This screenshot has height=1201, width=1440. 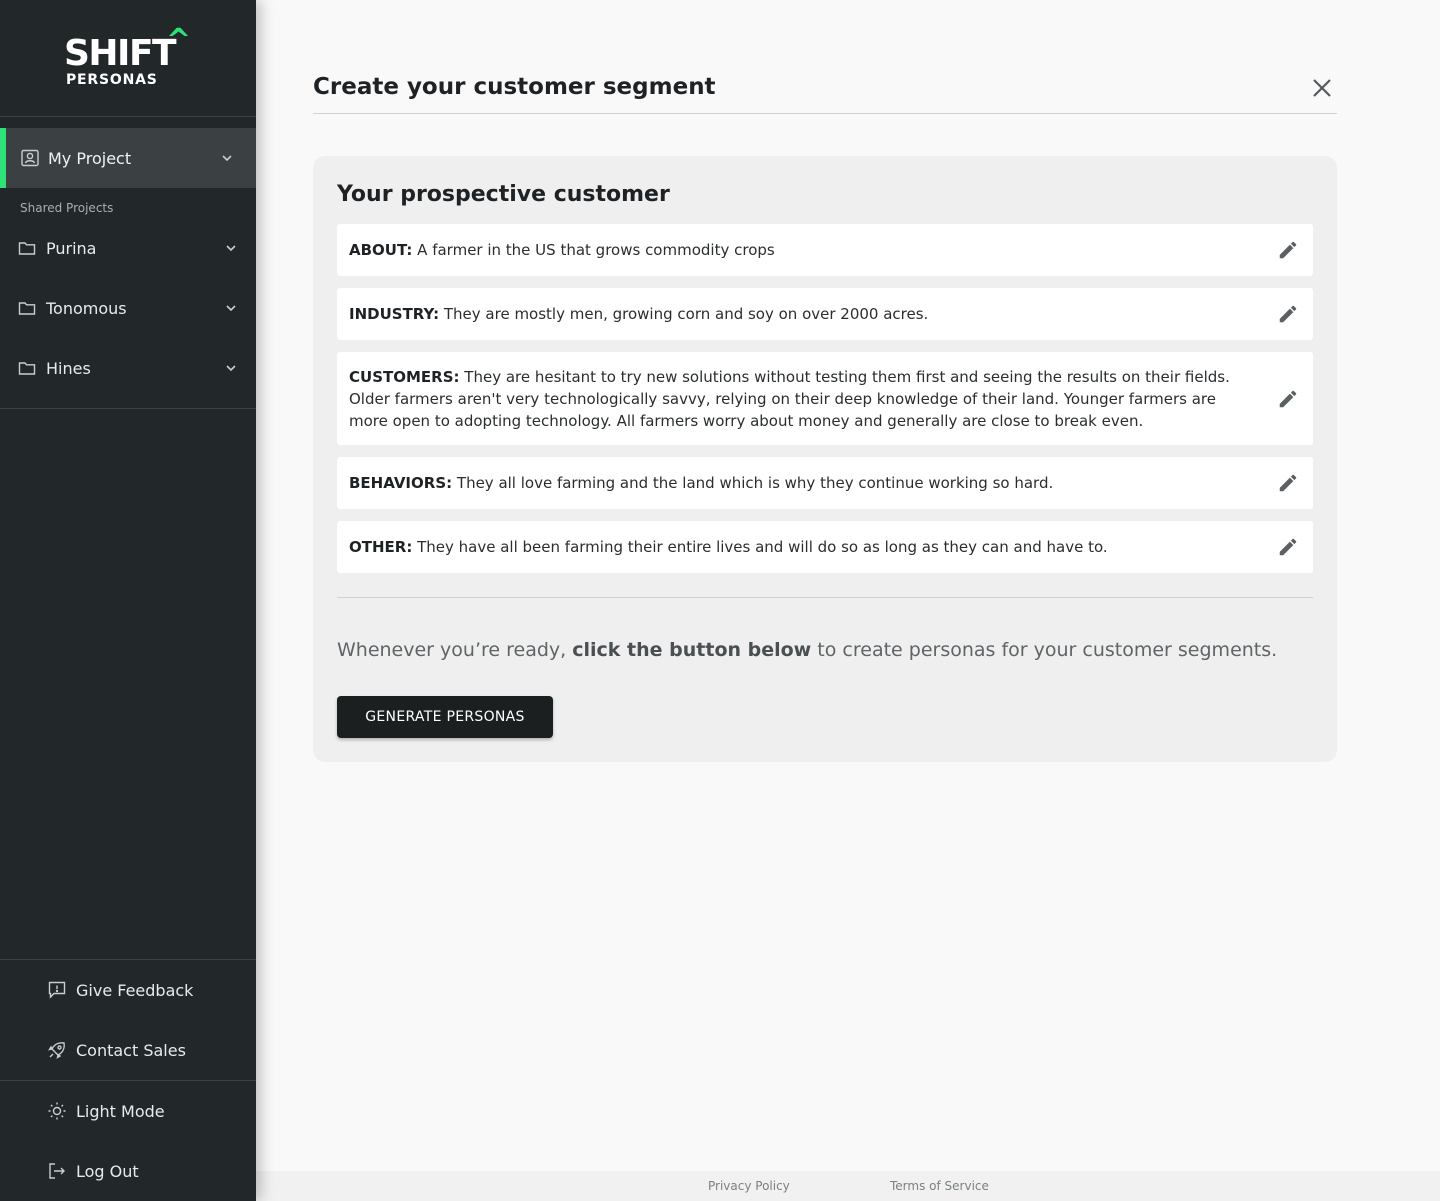 I want to click on feedback-icon, so click(x=57, y=990).